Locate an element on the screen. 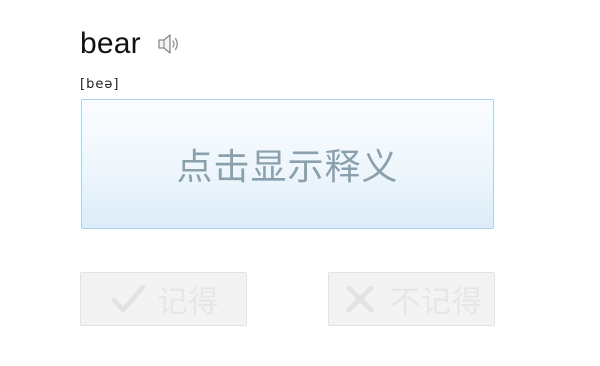 The width and height of the screenshot is (600, 366). forget-button: 不记得 is located at coordinates (411, 299).